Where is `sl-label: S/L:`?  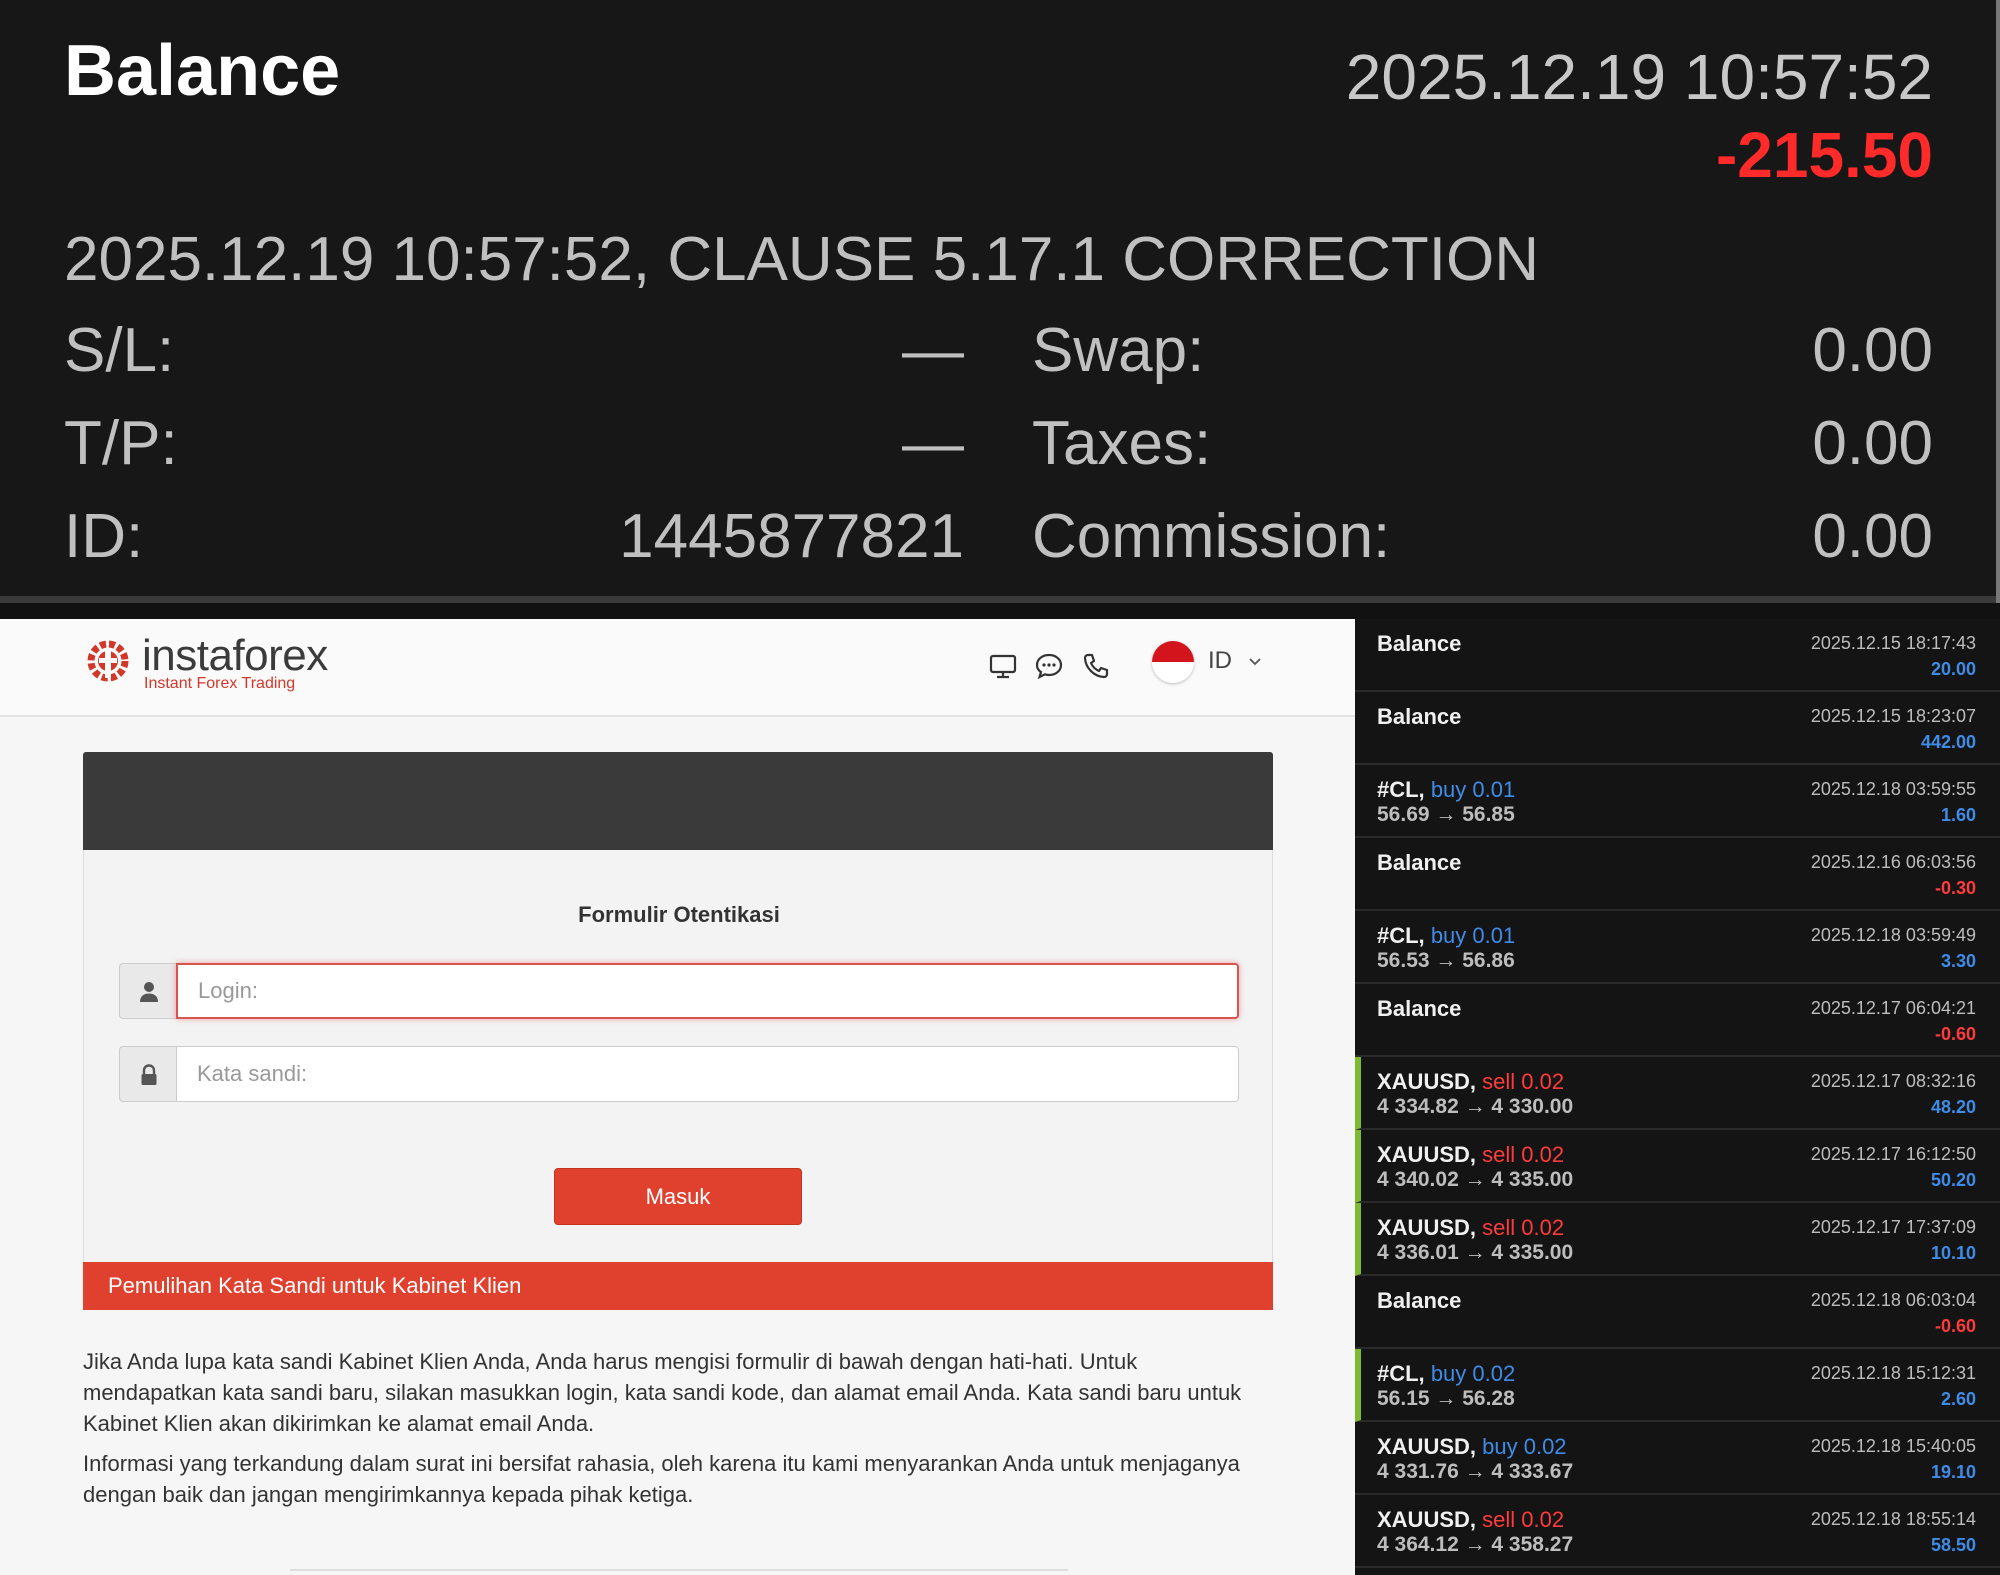
sl-label: S/L: is located at coordinates (119, 350).